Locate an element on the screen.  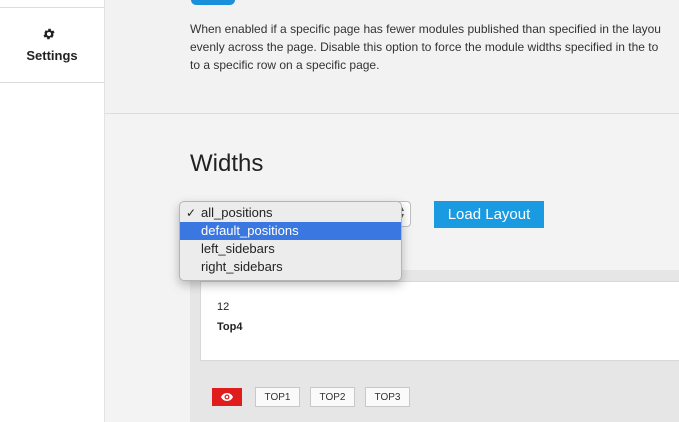
option-label: right_sidebars is located at coordinates (242, 266).